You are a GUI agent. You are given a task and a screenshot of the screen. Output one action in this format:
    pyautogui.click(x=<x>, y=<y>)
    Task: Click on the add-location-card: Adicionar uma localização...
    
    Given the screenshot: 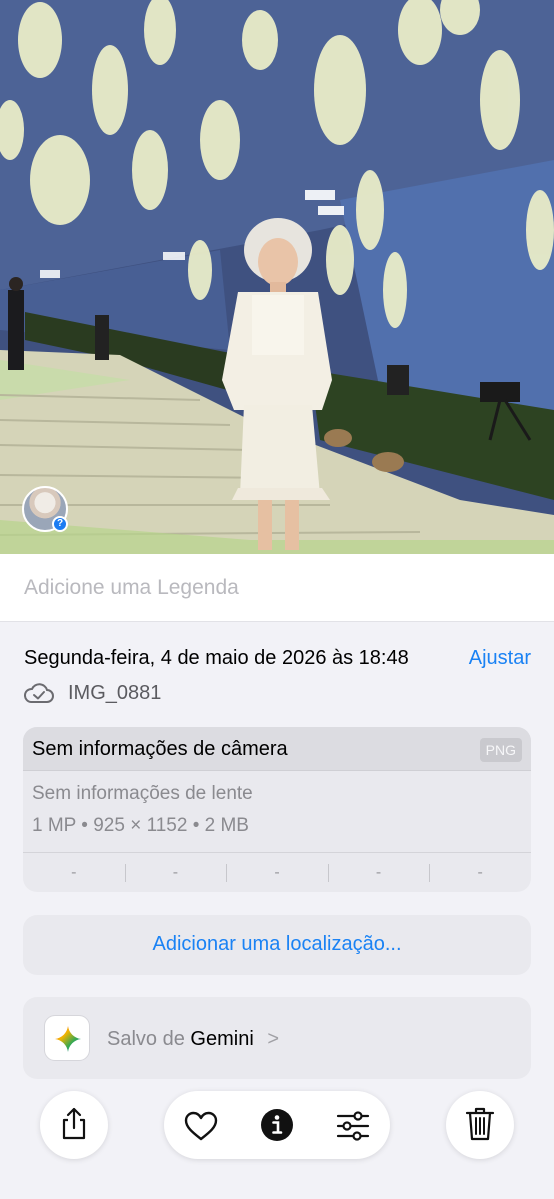 What is the action you would take?
    pyautogui.click(x=277, y=945)
    